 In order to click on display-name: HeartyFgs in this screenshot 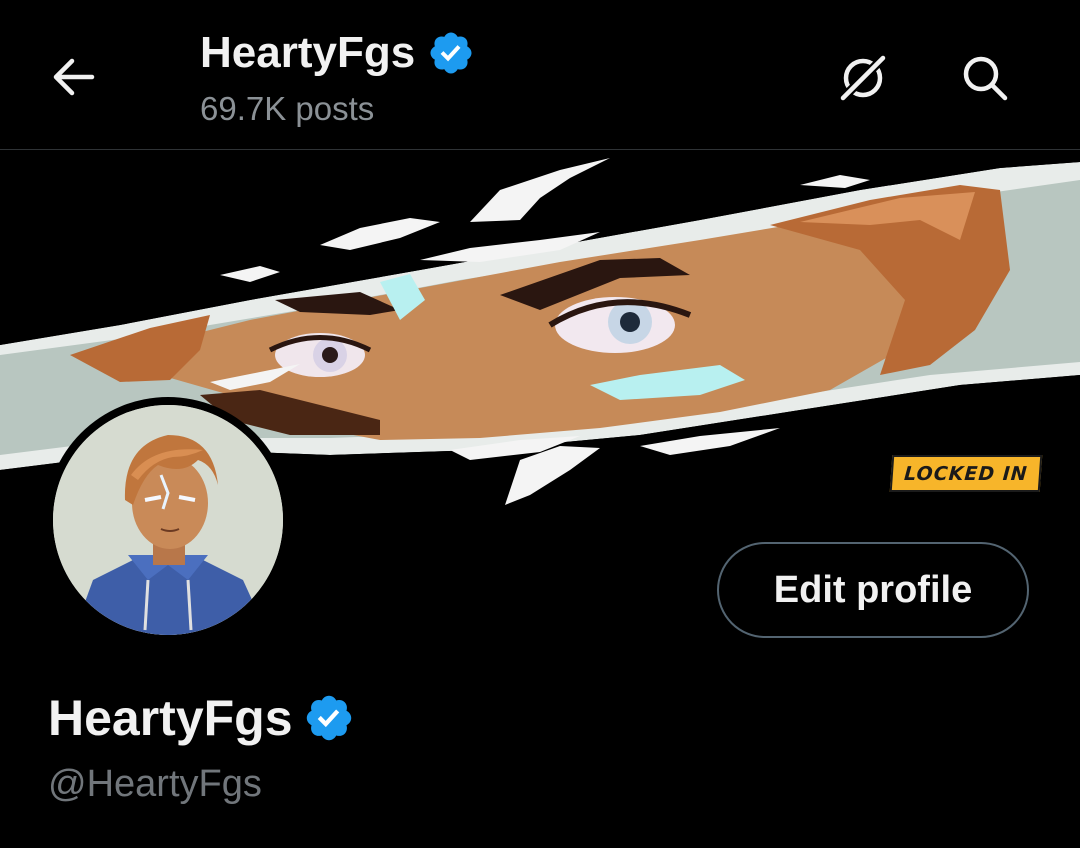, I will do `click(170, 718)`.